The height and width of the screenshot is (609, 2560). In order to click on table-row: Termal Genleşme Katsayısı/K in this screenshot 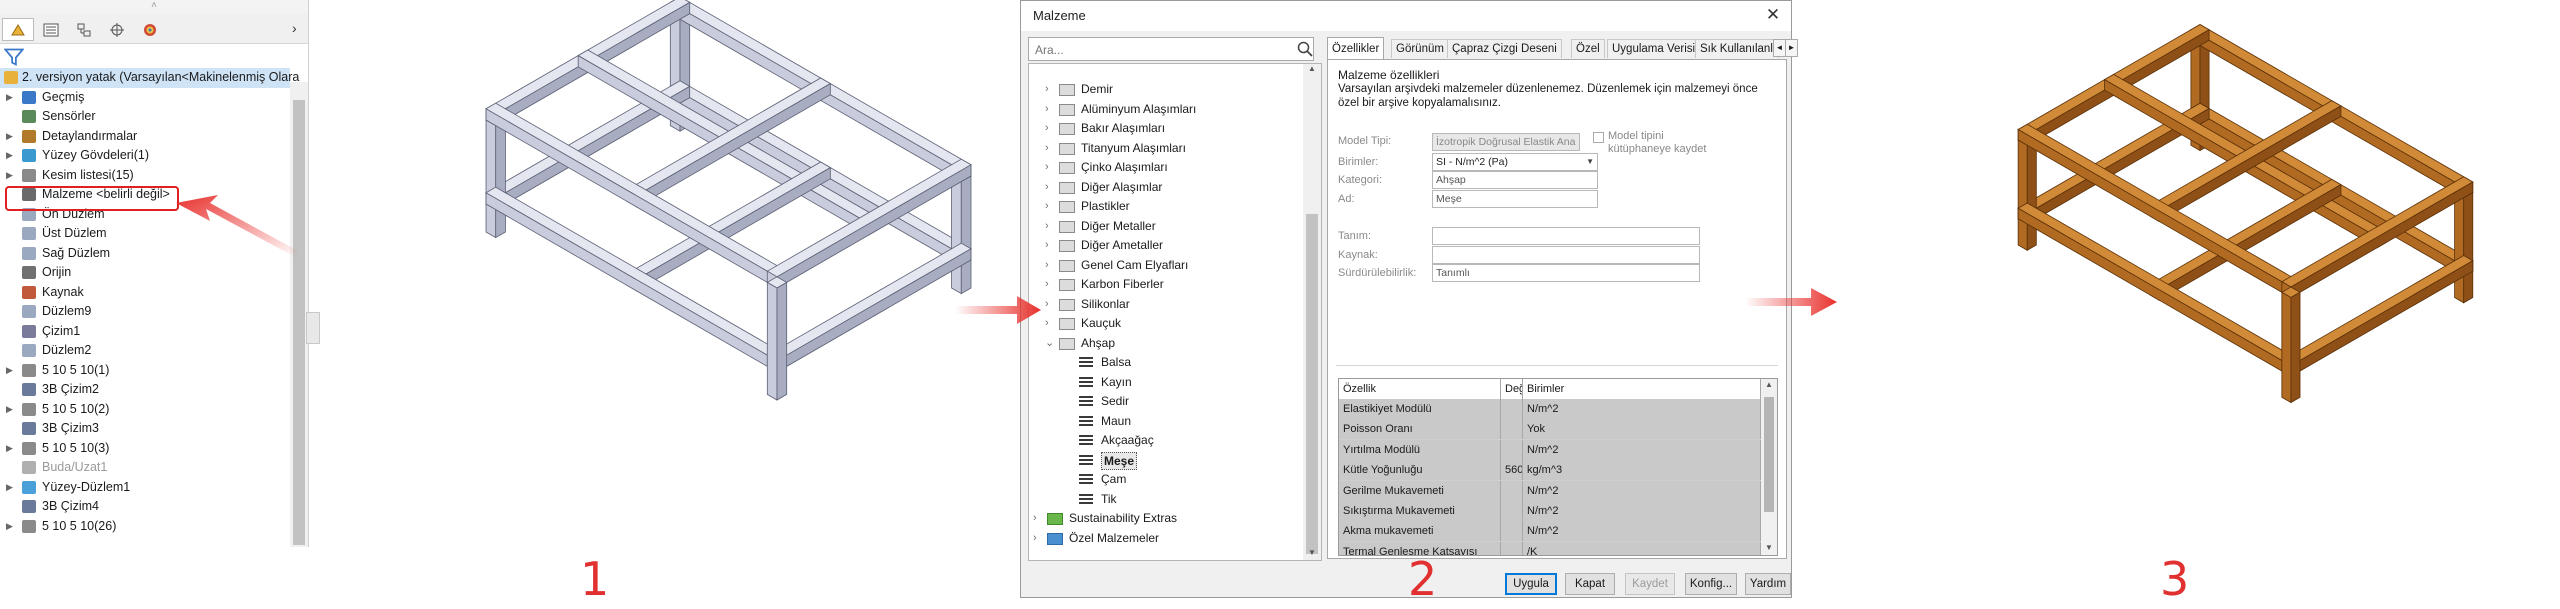, I will do `click(1550, 548)`.